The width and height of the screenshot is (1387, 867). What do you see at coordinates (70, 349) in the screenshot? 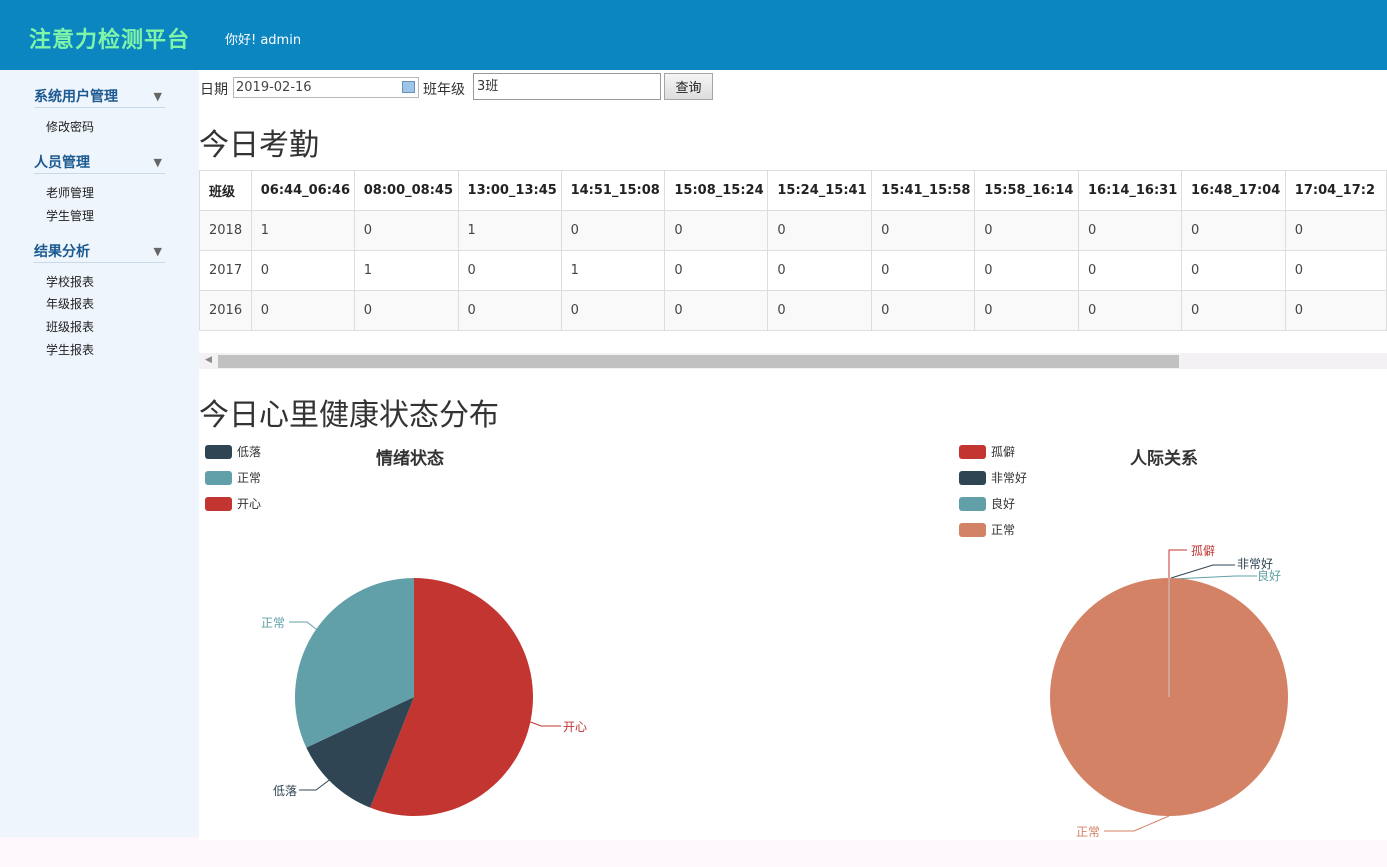
I see `sidebar-item-student-report: 学生报表` at bounding box center [70, 349].